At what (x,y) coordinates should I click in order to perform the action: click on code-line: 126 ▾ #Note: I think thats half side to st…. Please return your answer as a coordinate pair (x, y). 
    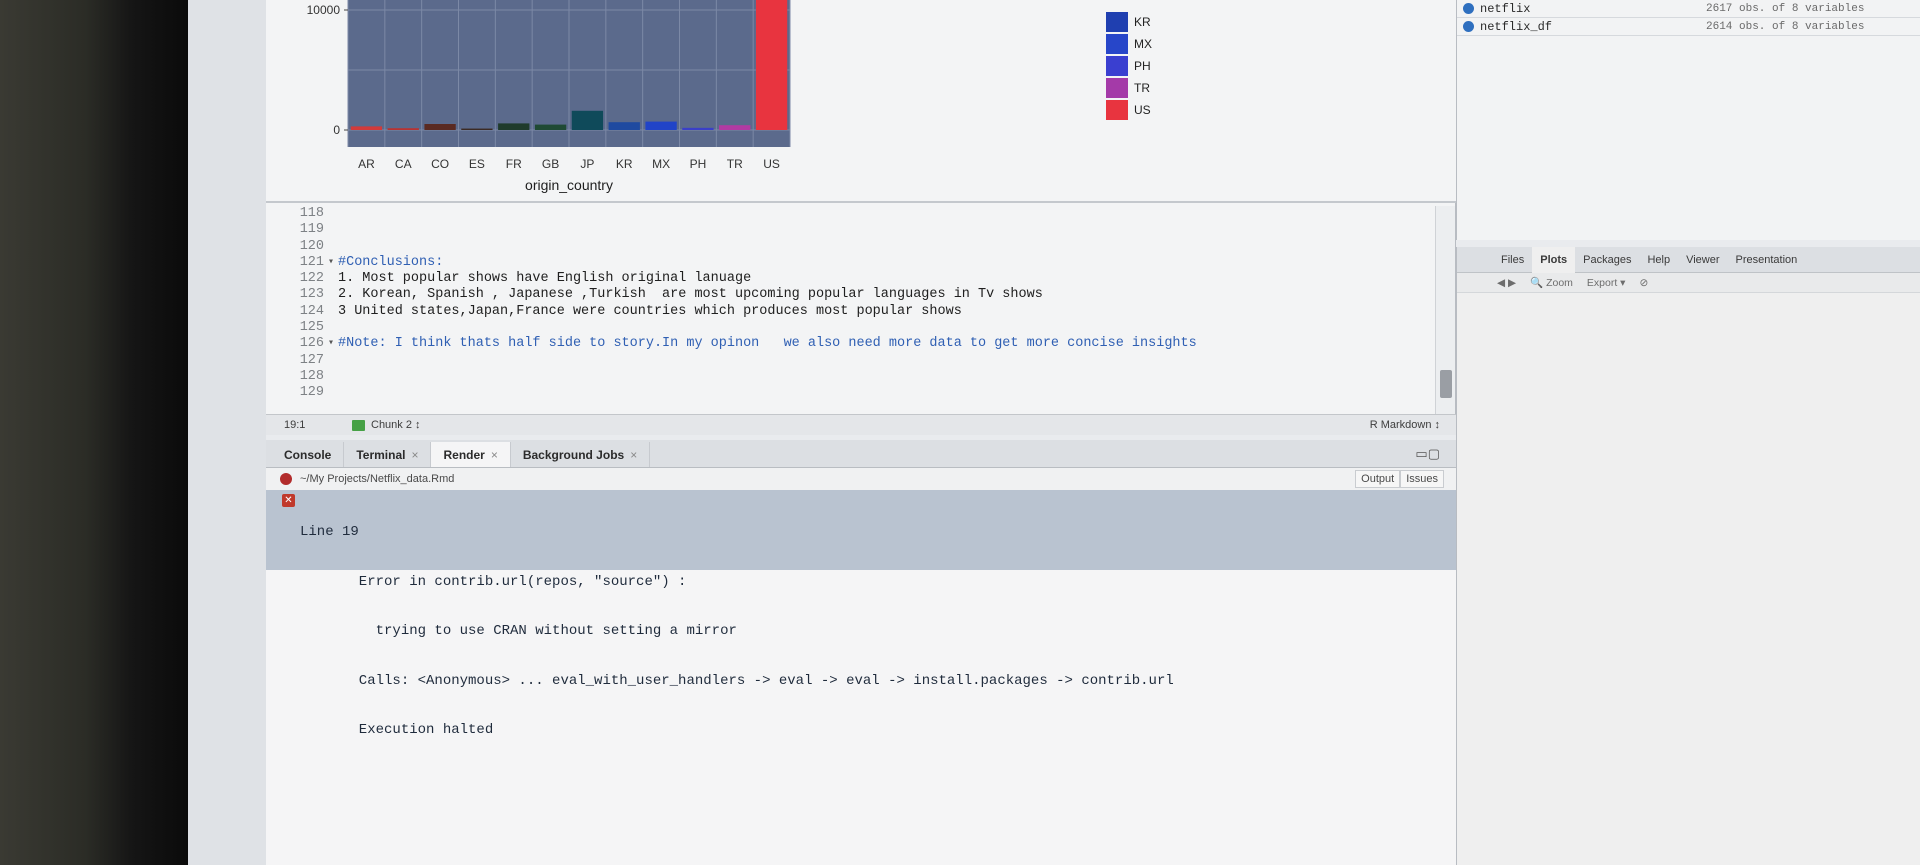
    Looking at the image, I should click on (850, 344).